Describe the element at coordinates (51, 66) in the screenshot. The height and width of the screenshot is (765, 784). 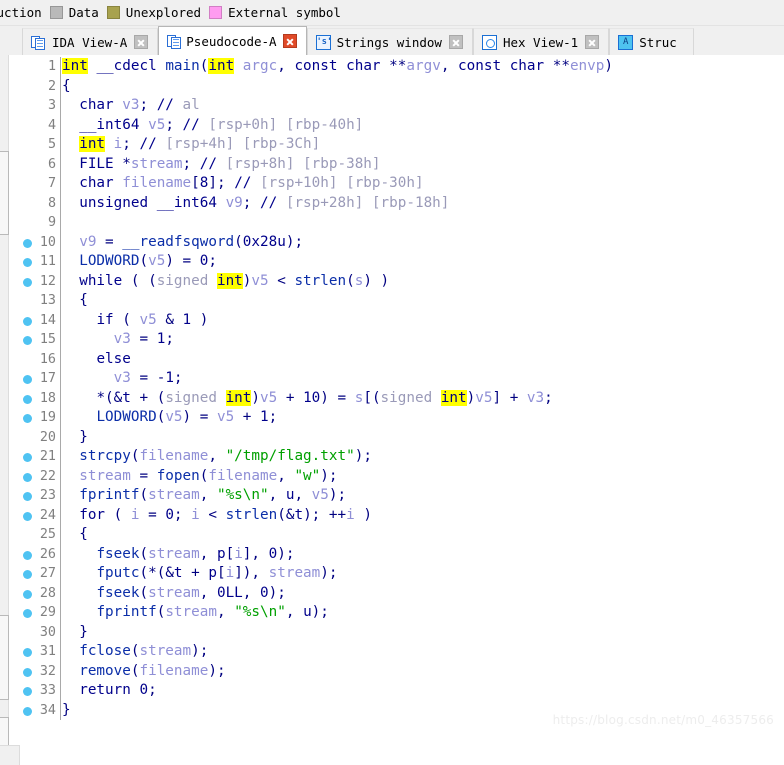
I see `line-number: 1` at that location.